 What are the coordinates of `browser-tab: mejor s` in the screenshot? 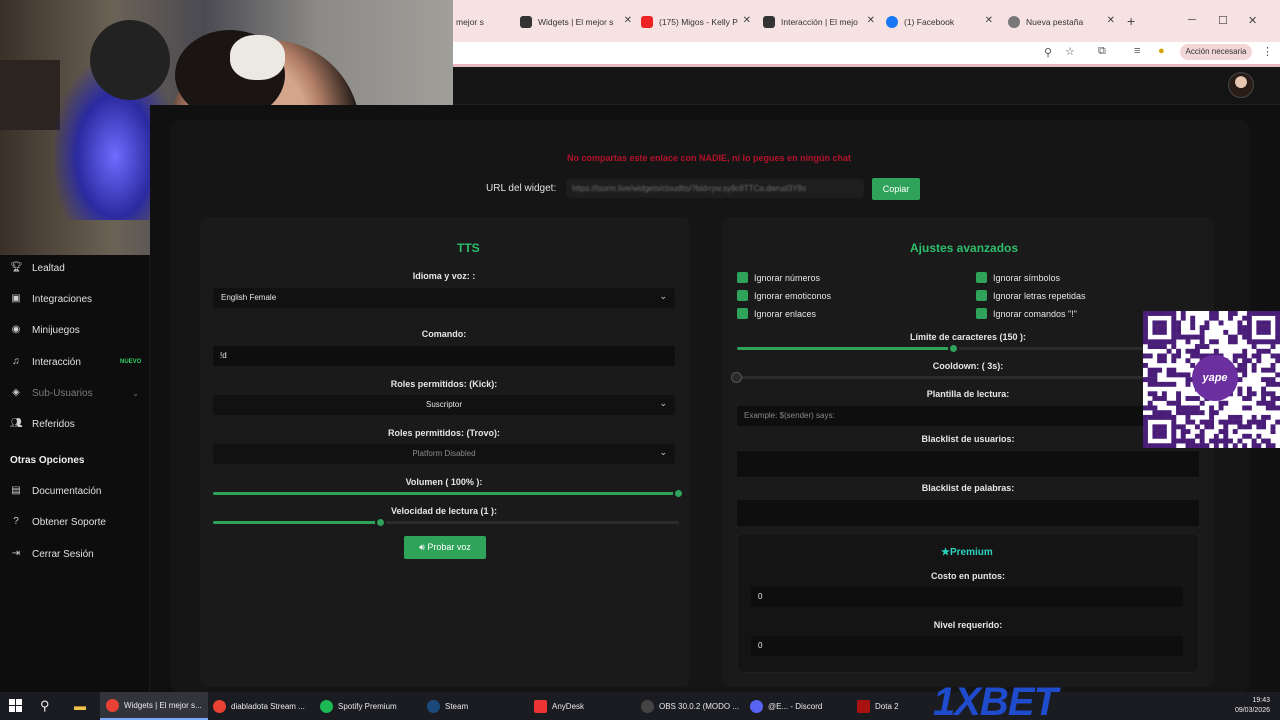 It's located at (485, 22).